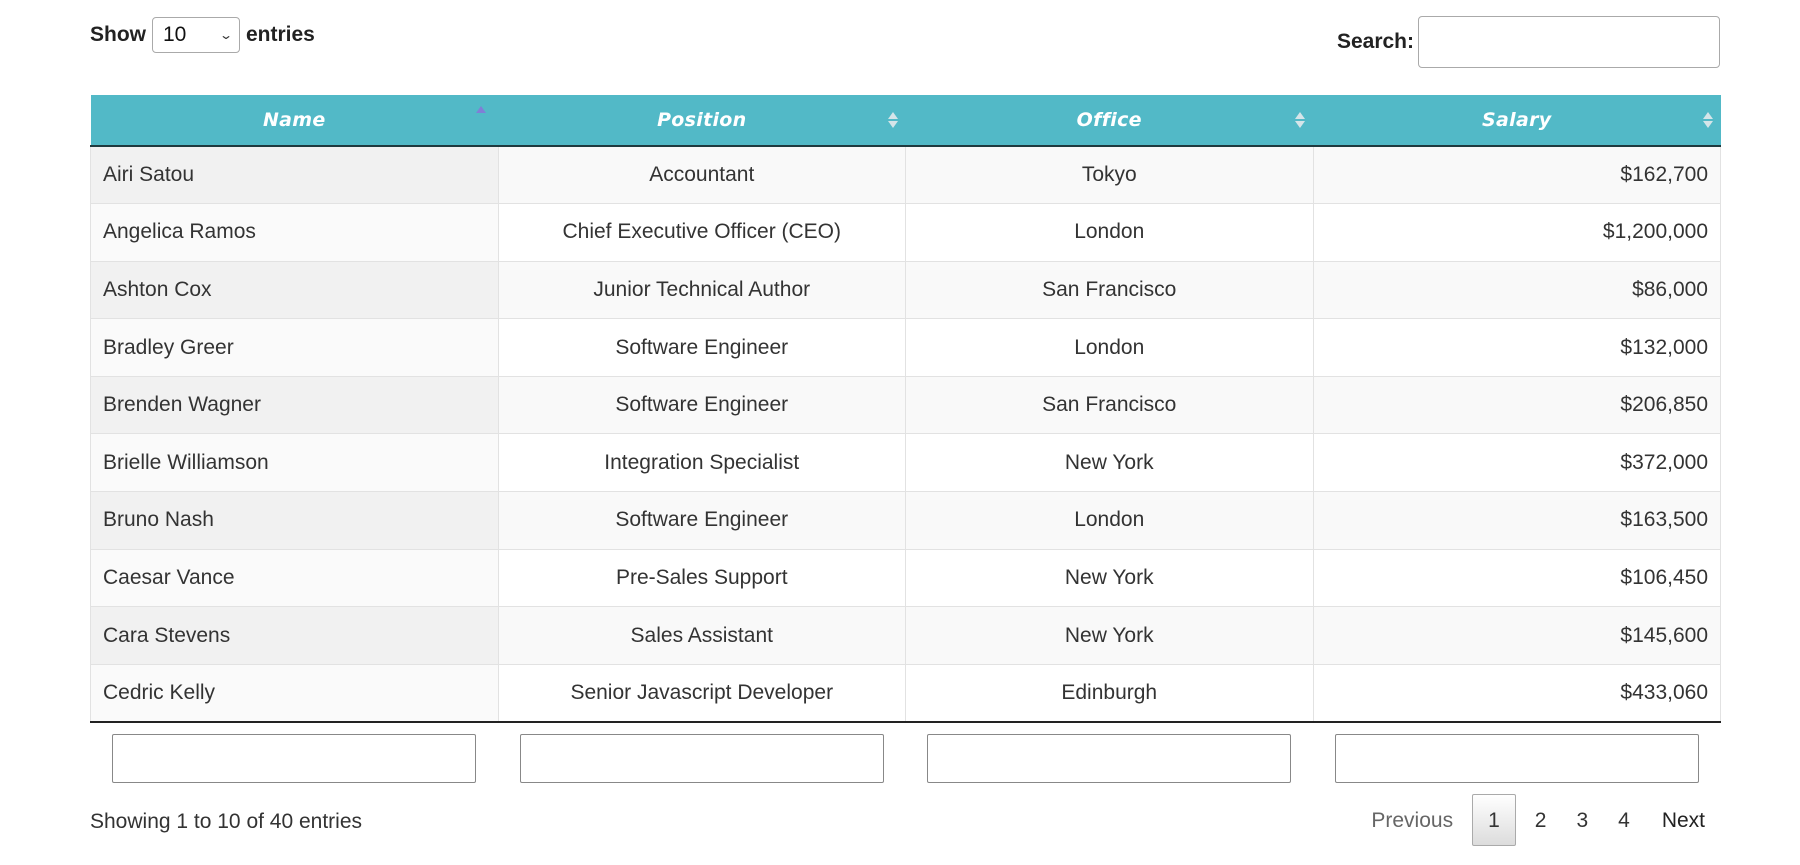 This screenshot has height=865, width=1800. Describe the element at coordinates (1517, 404) in the screenshot. I see `cell-salary: $206,850` at that location.